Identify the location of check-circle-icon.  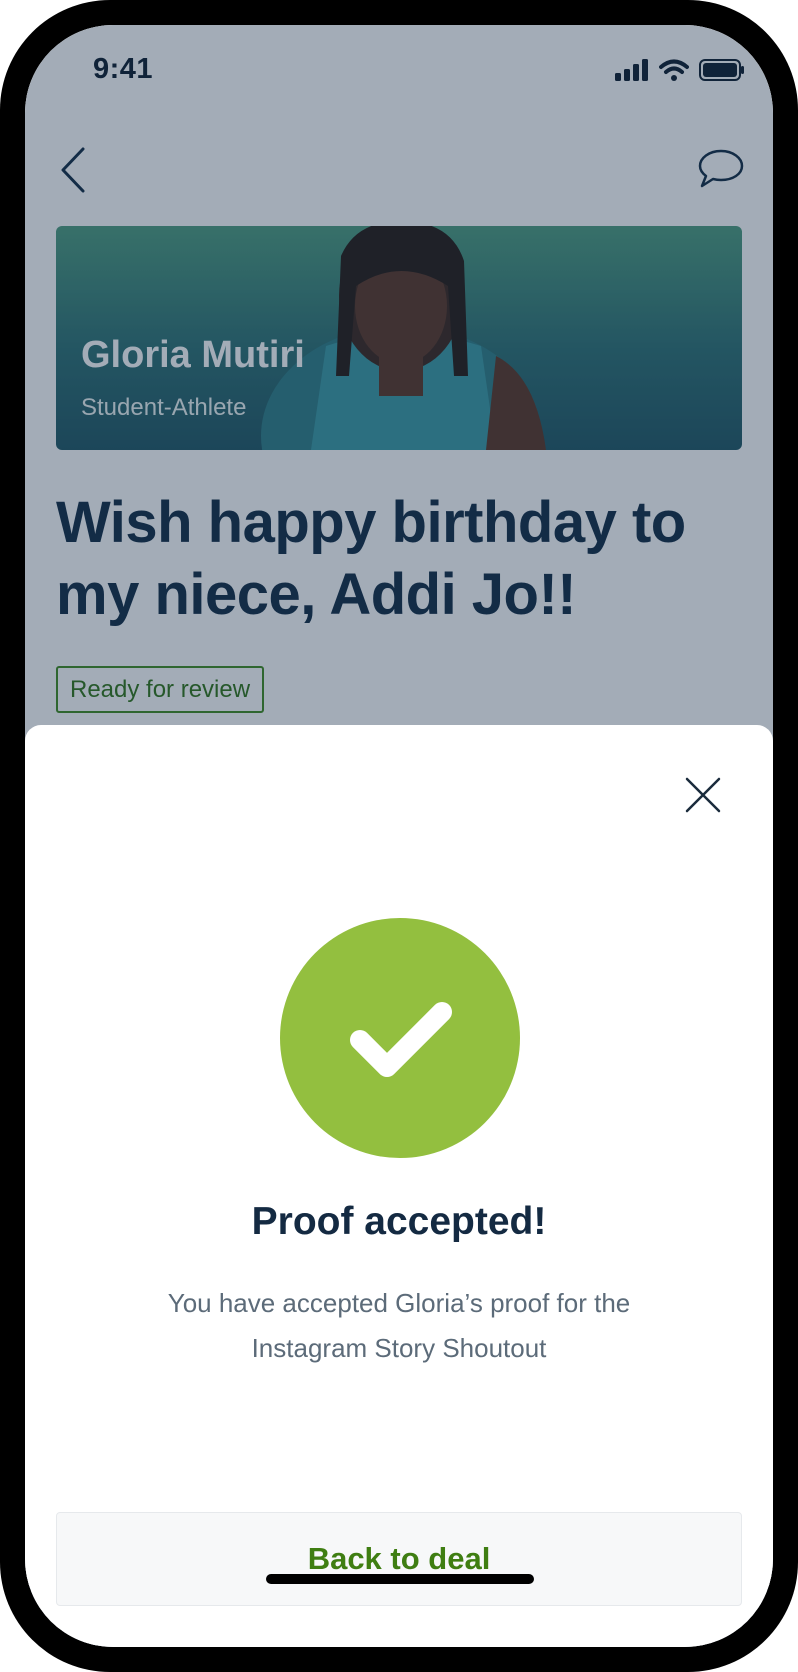
(400, 1038).